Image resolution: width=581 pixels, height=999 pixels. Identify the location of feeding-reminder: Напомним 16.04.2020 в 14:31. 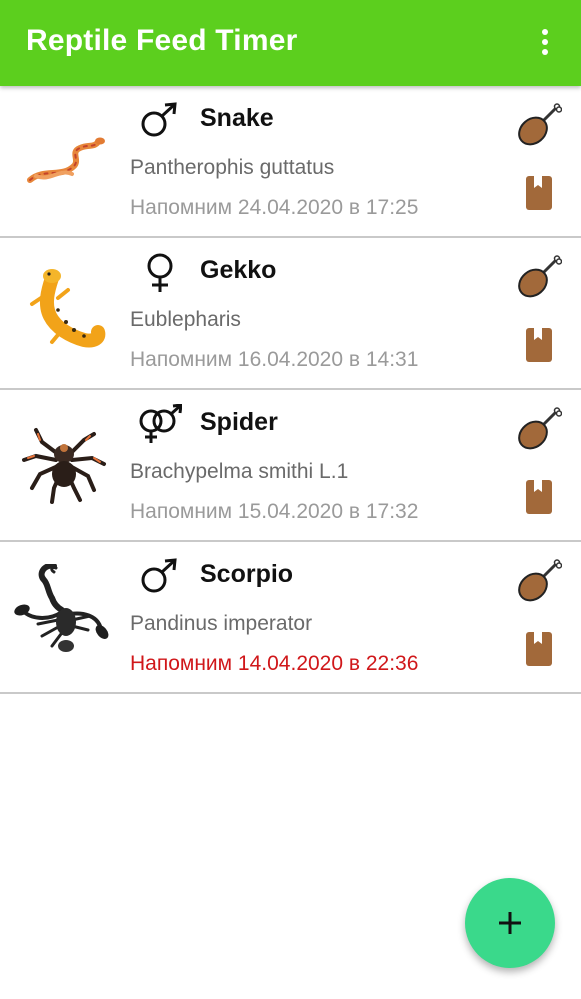
(274, 359).